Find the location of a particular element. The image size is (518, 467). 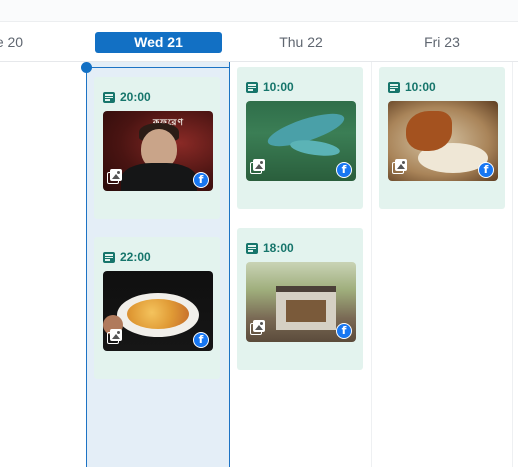

day-header-fri: Fri 23 is located at coordinates (442, 42).